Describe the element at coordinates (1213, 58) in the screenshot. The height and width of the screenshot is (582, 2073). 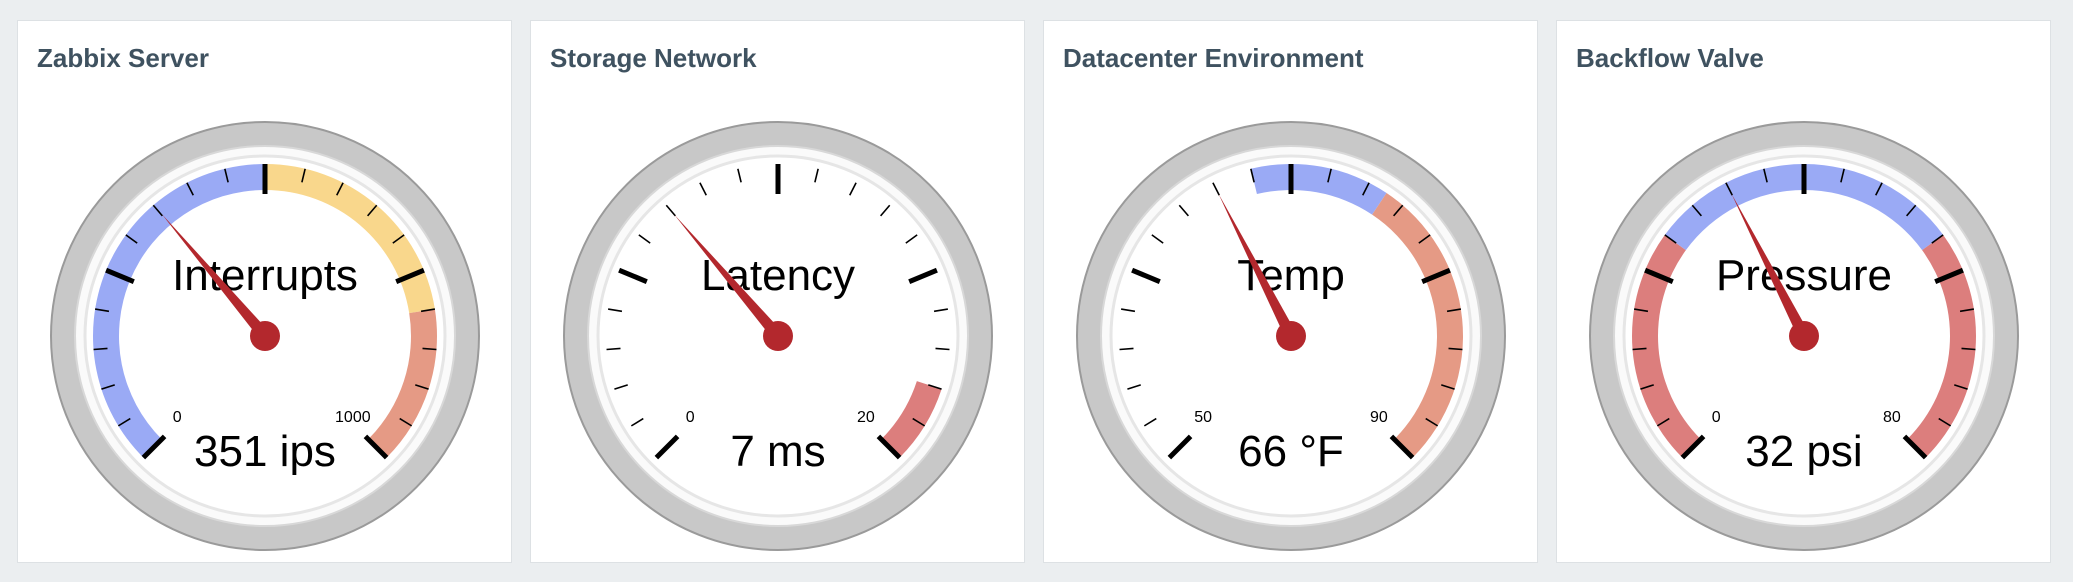
I see `panel-title: Datacenter Environment` at that location.